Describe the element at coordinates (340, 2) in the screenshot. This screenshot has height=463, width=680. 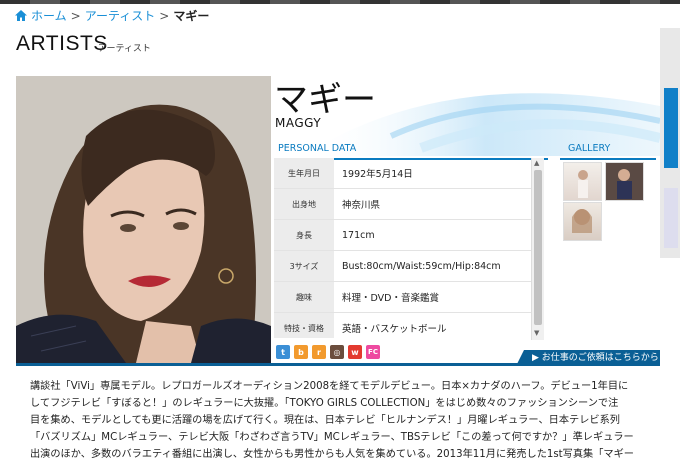
I see `top-bar` at that location.